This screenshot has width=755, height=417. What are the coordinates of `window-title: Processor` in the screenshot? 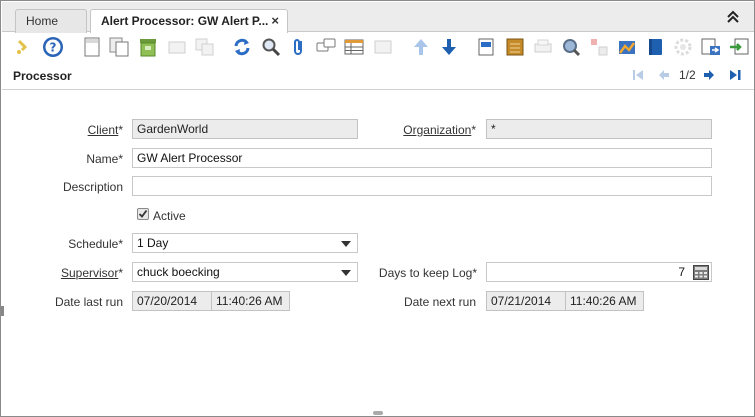 It's located at (42, 76).